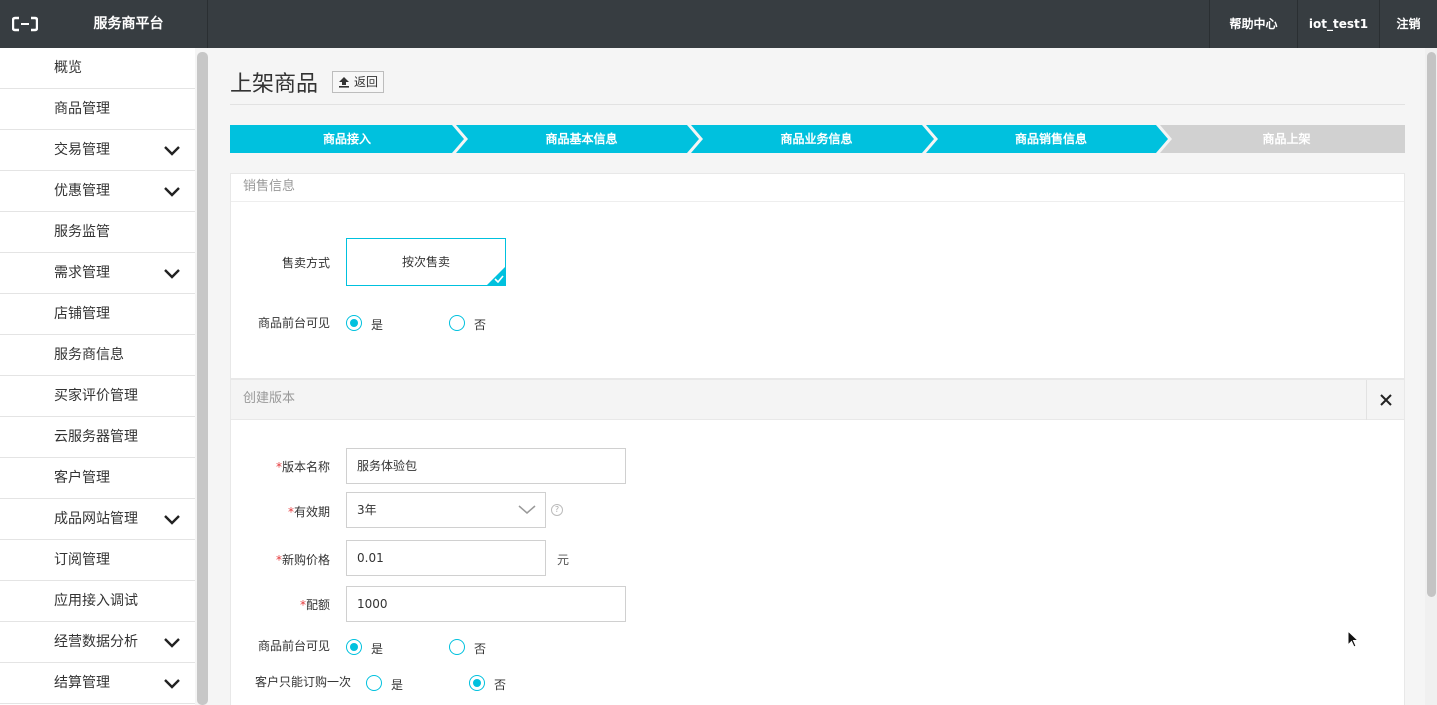 Image resolution: width=1437 pixels, height=705 pixels. I want to click on version-name-label-text: 版本名称, so click(305, 467).